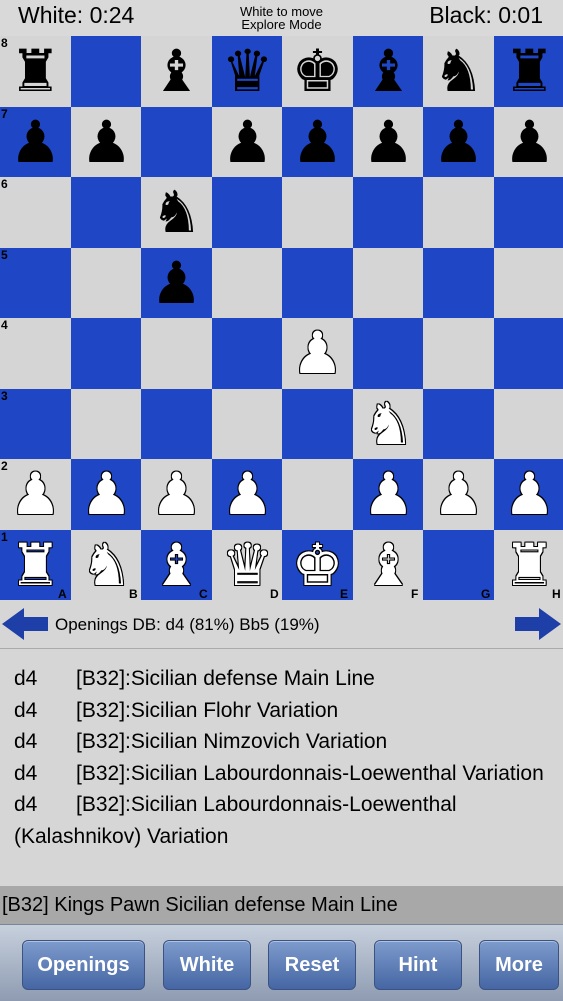 This screenshot has height=1001, width=563. I want to click on square-g4, so click(458, 353).